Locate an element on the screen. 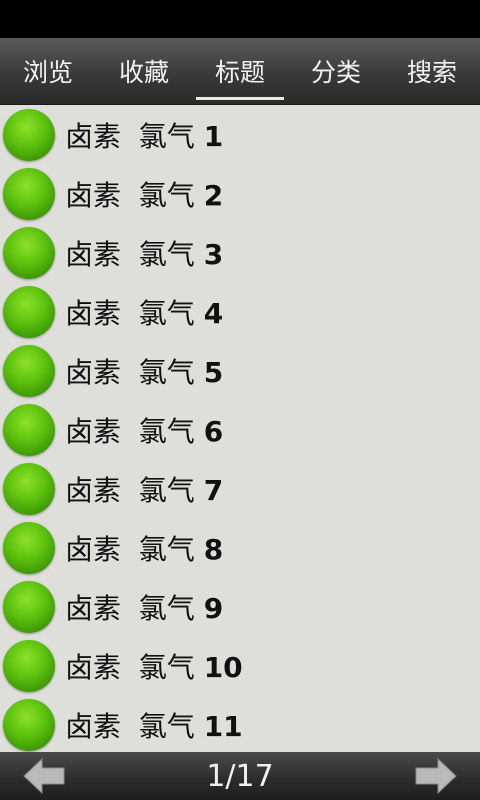  tab-favorites: 收藏 is located at coordinates (144, 71).